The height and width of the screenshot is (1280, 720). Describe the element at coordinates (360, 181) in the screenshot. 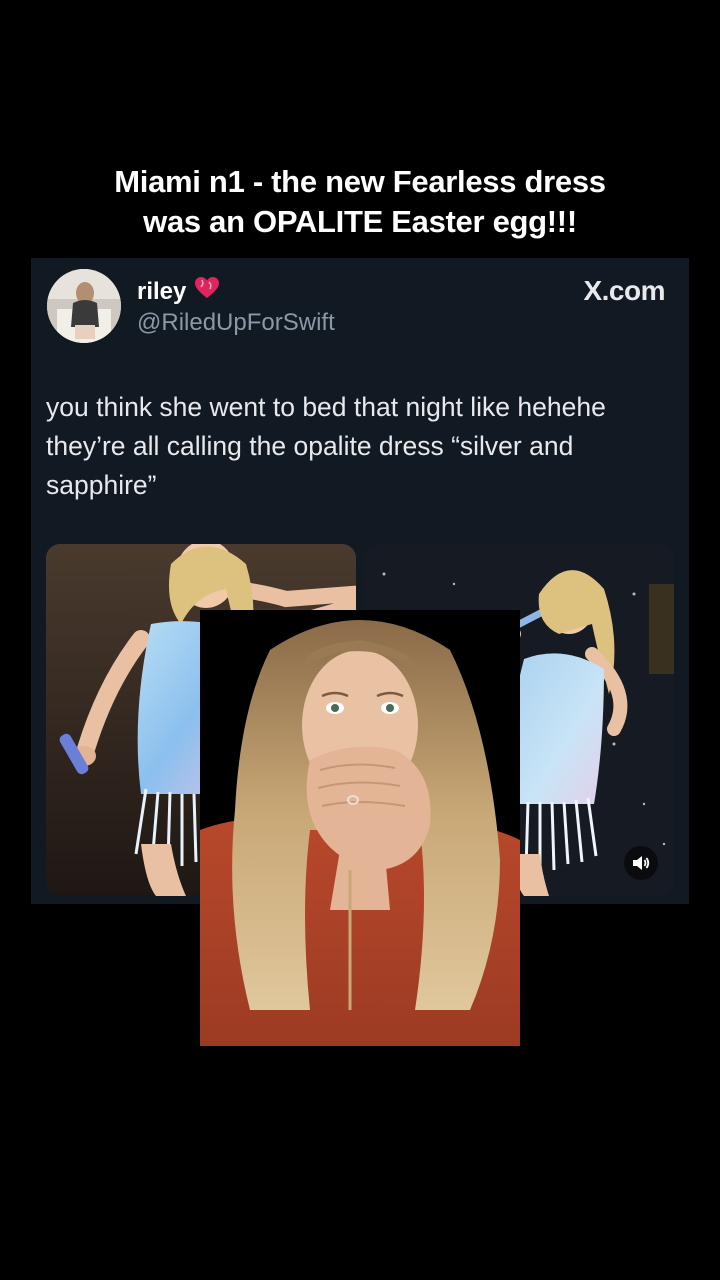

I see `caption-line-1: Miami n1 - the new Fearless dress` at that location.